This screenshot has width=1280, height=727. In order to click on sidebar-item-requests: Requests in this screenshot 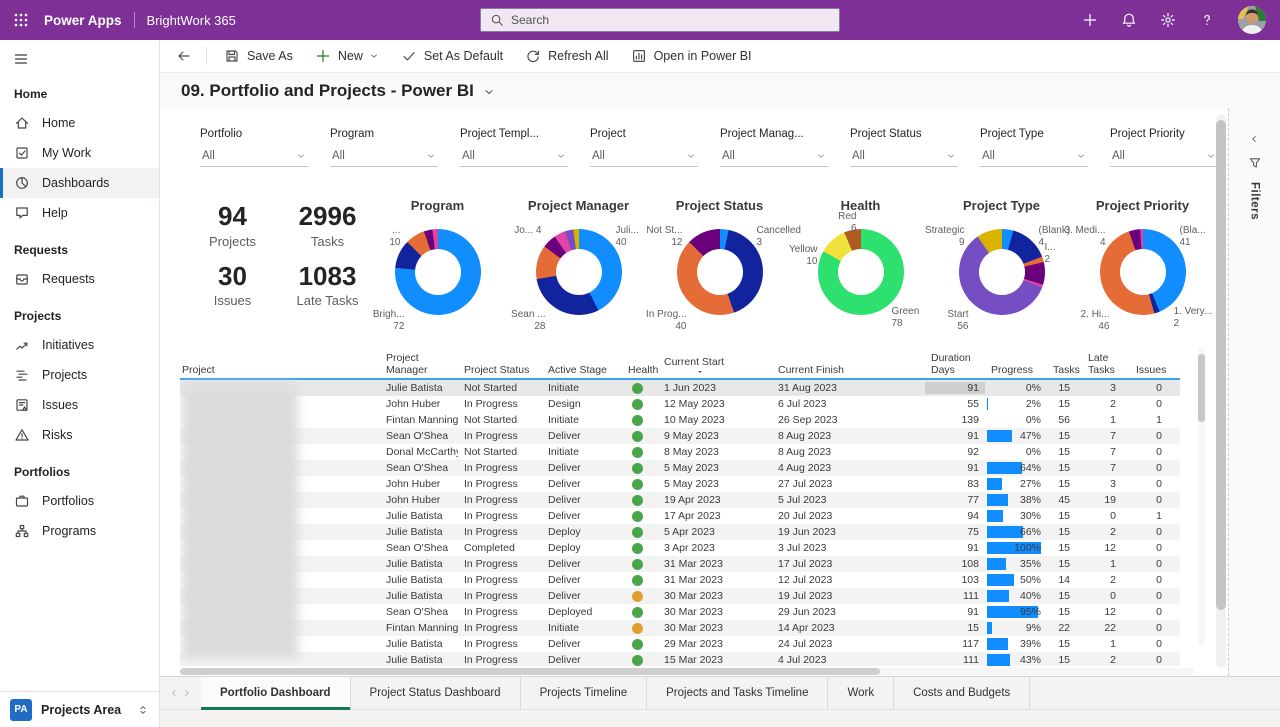, I will do `click(79, 279)`.